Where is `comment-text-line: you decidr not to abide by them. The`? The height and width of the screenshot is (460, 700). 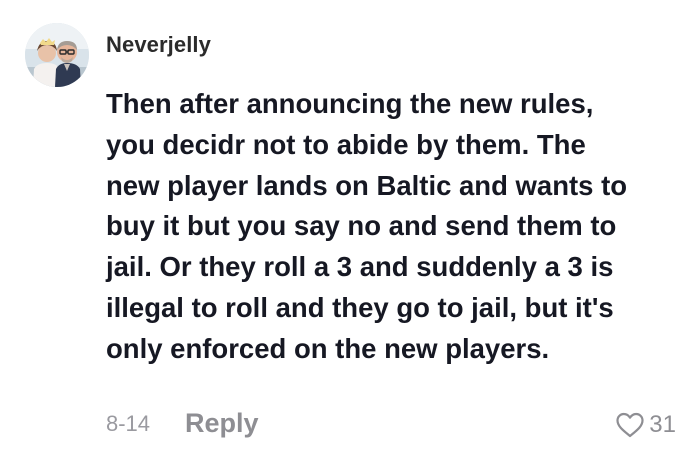
comment-text-line: you decidr not to abide by them. The is located at coordinates (346, 144).